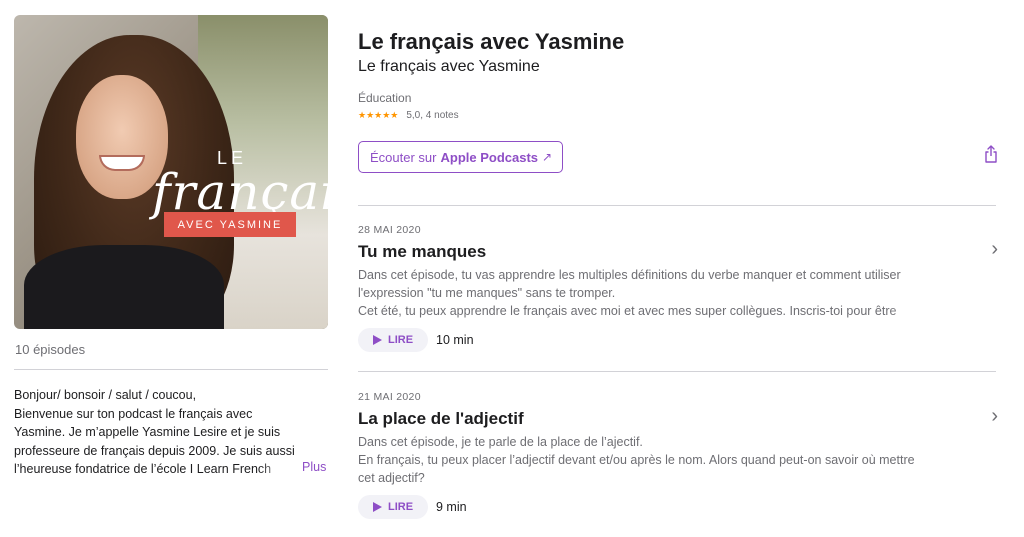  Describe the element at coordinates (389, 230) in the screenshot. I see `episode-date: 28 MAI 2020` at that location.